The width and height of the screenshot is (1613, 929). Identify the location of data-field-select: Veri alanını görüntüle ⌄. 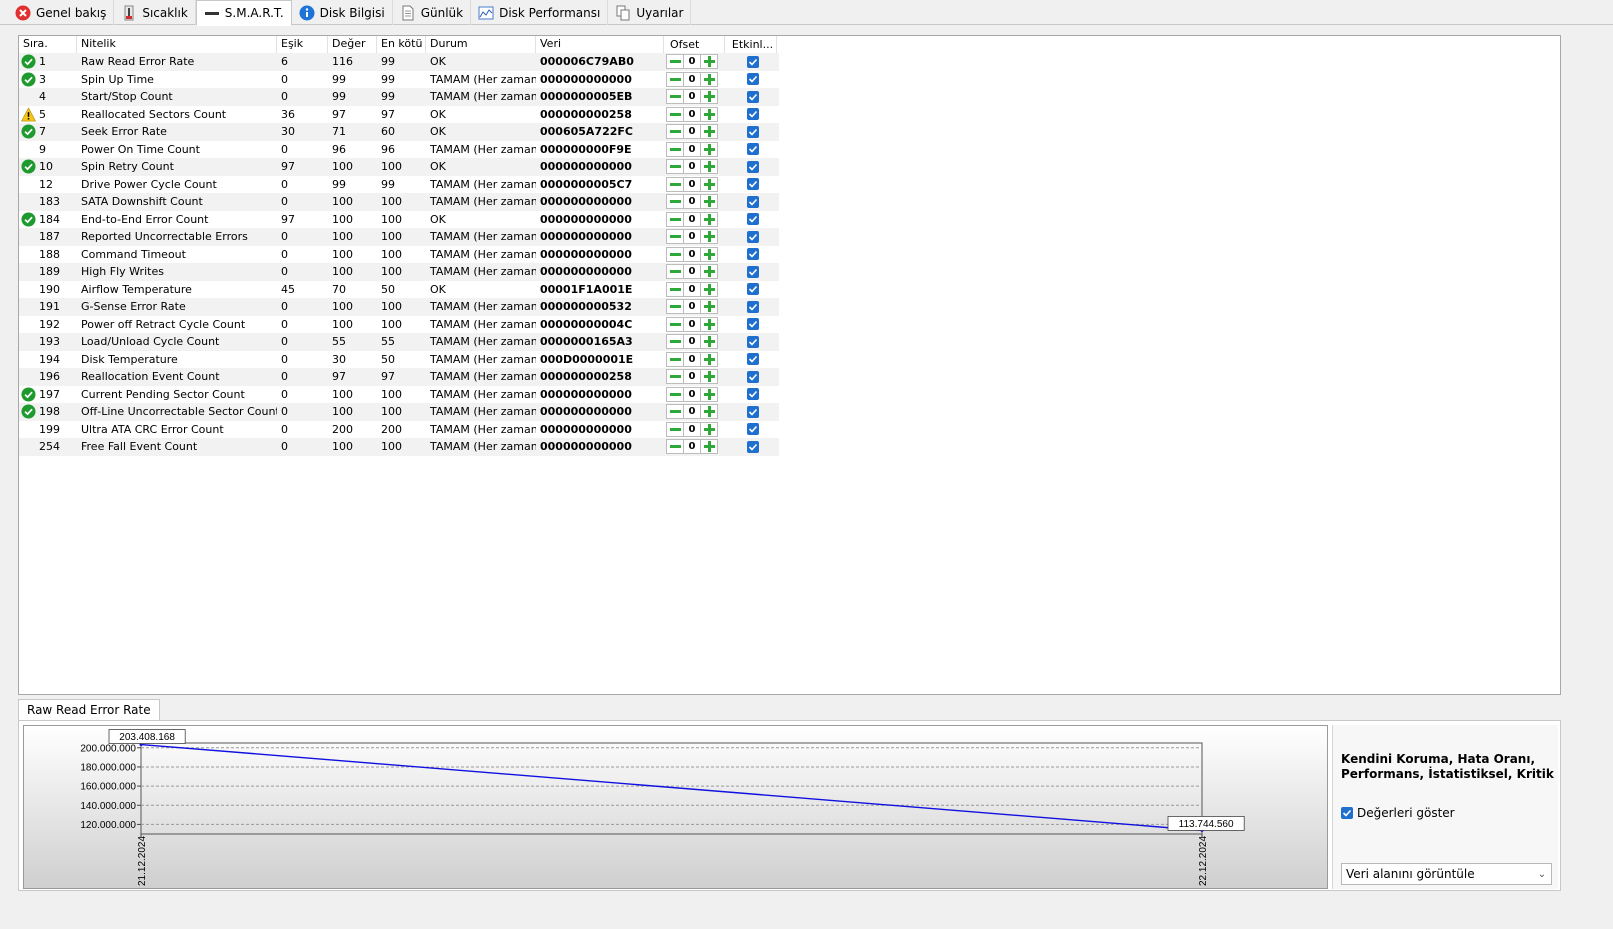
(1446, 874).